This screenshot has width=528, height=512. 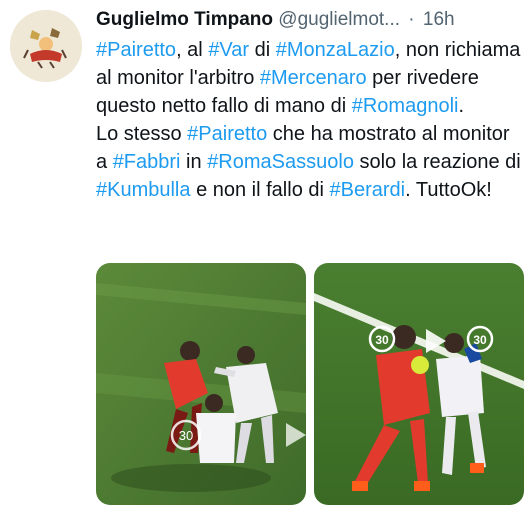 What do you see at coordinates (382, 340) in the screenshot?
I see `rewind-label: 30` at bounding box center [382, 340].